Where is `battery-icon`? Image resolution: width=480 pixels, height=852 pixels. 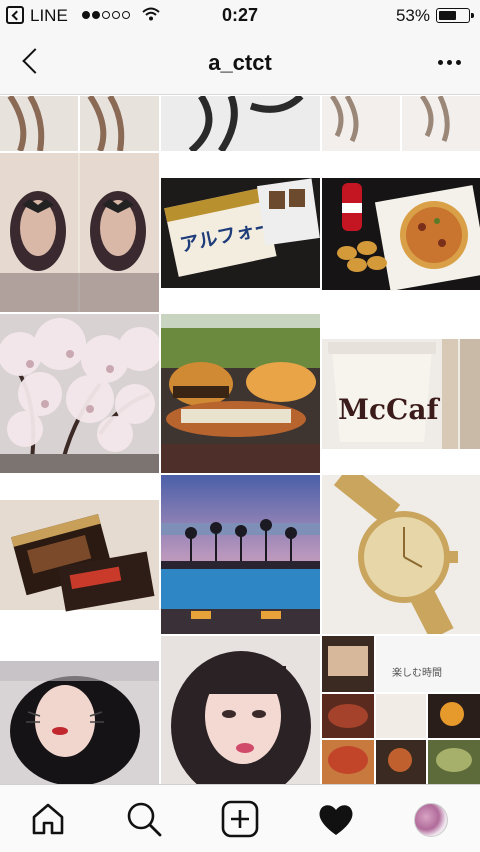
battery-icon is located at coordinates (455, 15).